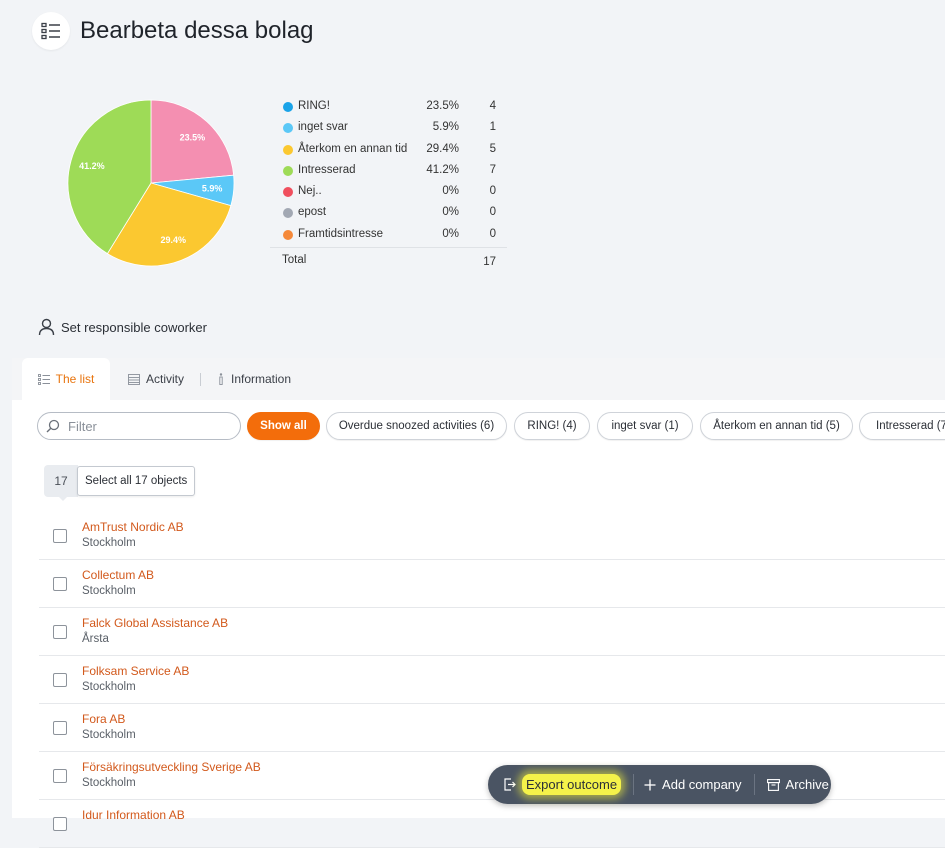 The width and height of the screenshot is (945, 848). What do you see at coordinates (212, 189) in the screenshot?
I see `pie-slice-label: 5.9%` at bounding box center [212, 189].